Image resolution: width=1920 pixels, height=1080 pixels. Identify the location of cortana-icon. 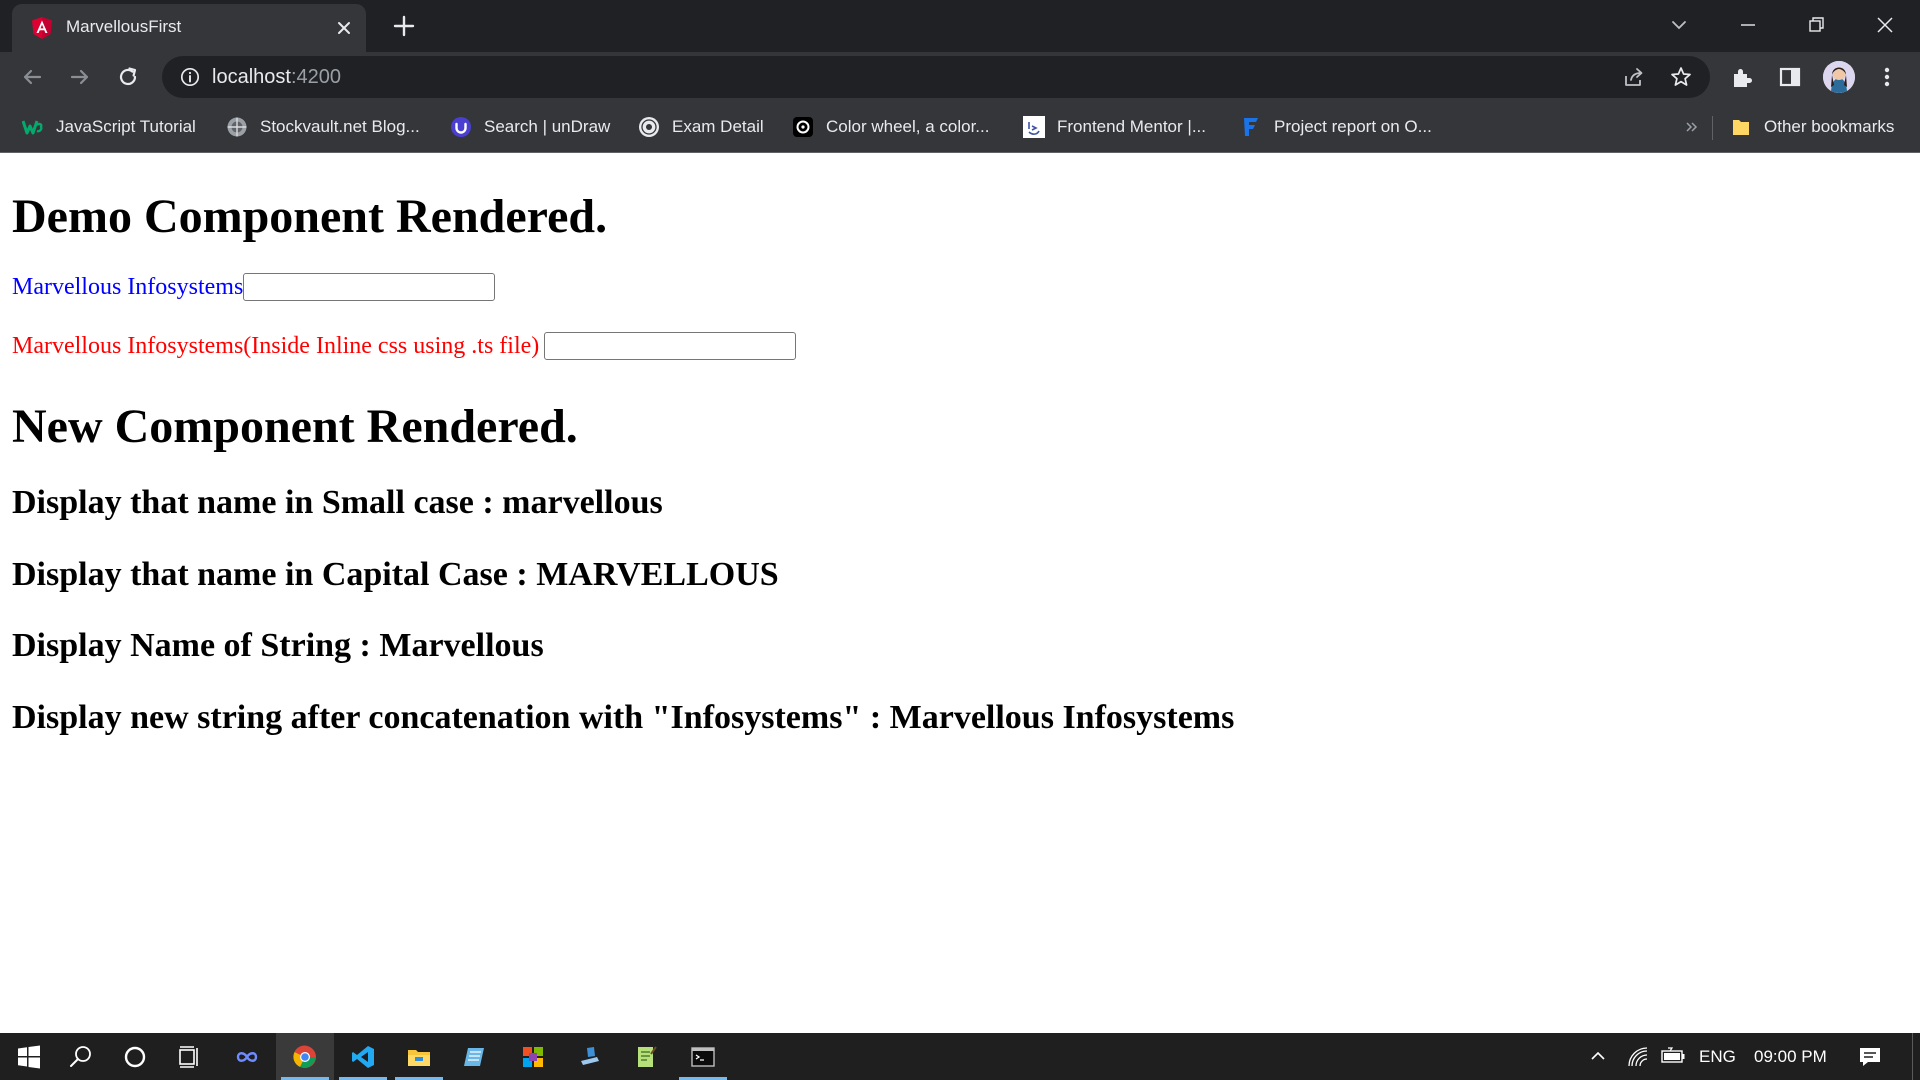
(135, 1056).